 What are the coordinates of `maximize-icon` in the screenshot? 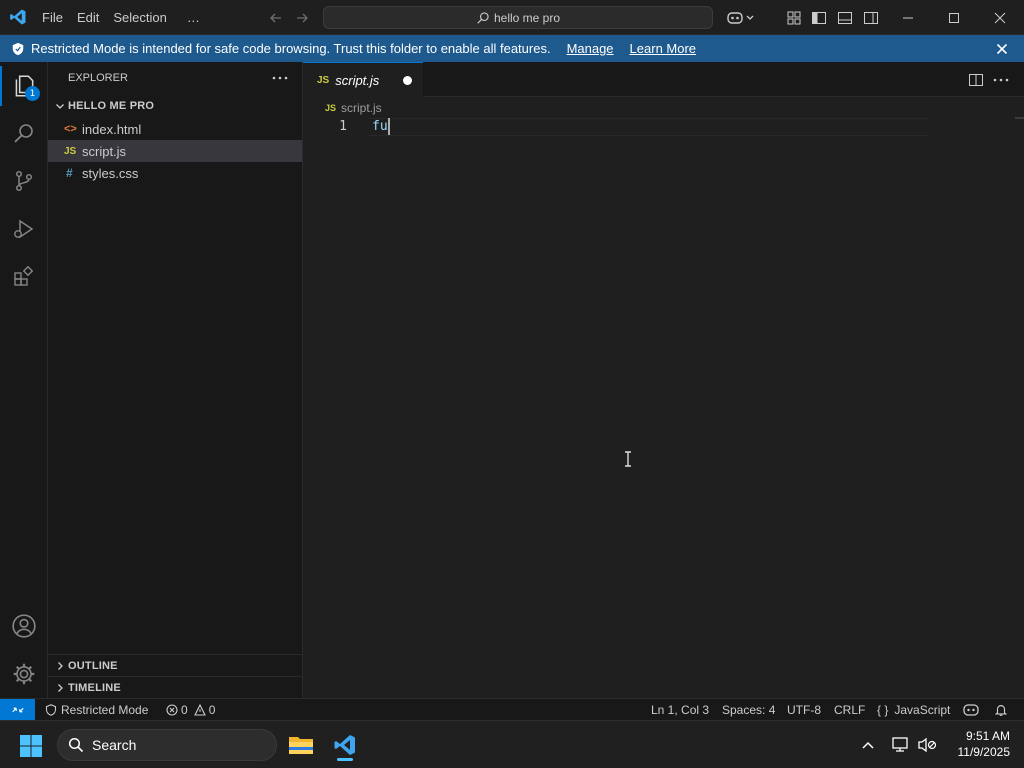 It's located at (954, 18).